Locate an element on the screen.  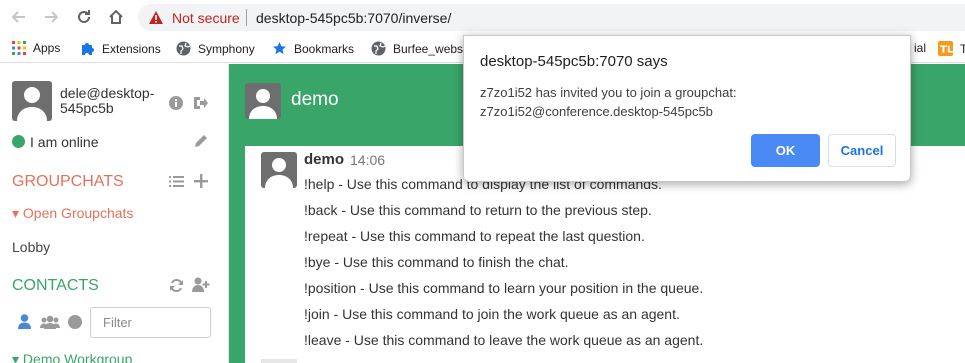
puzzle-piece-icon is located at coordinates (88, 49).